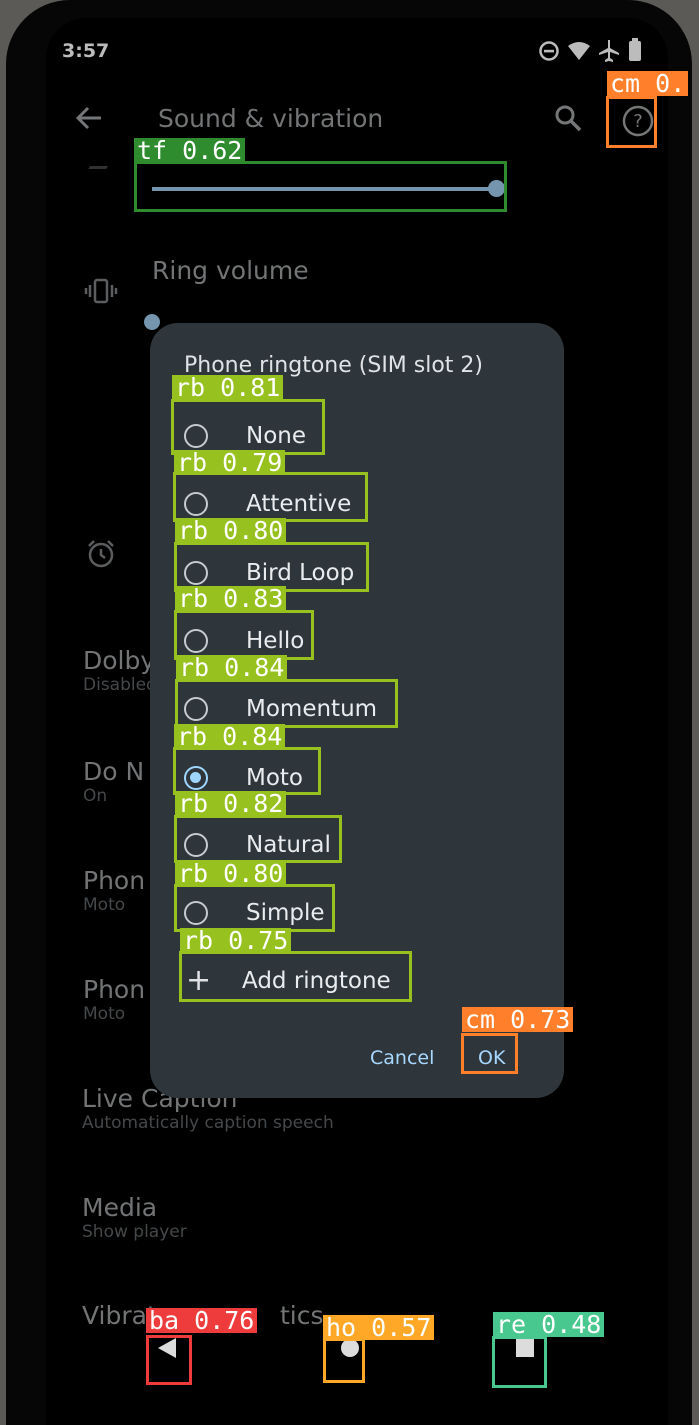 The image size is (699, 1425). Describe the element at coordinates (254, 908) in the screenshot. I see `detection-box-simple` at that location.